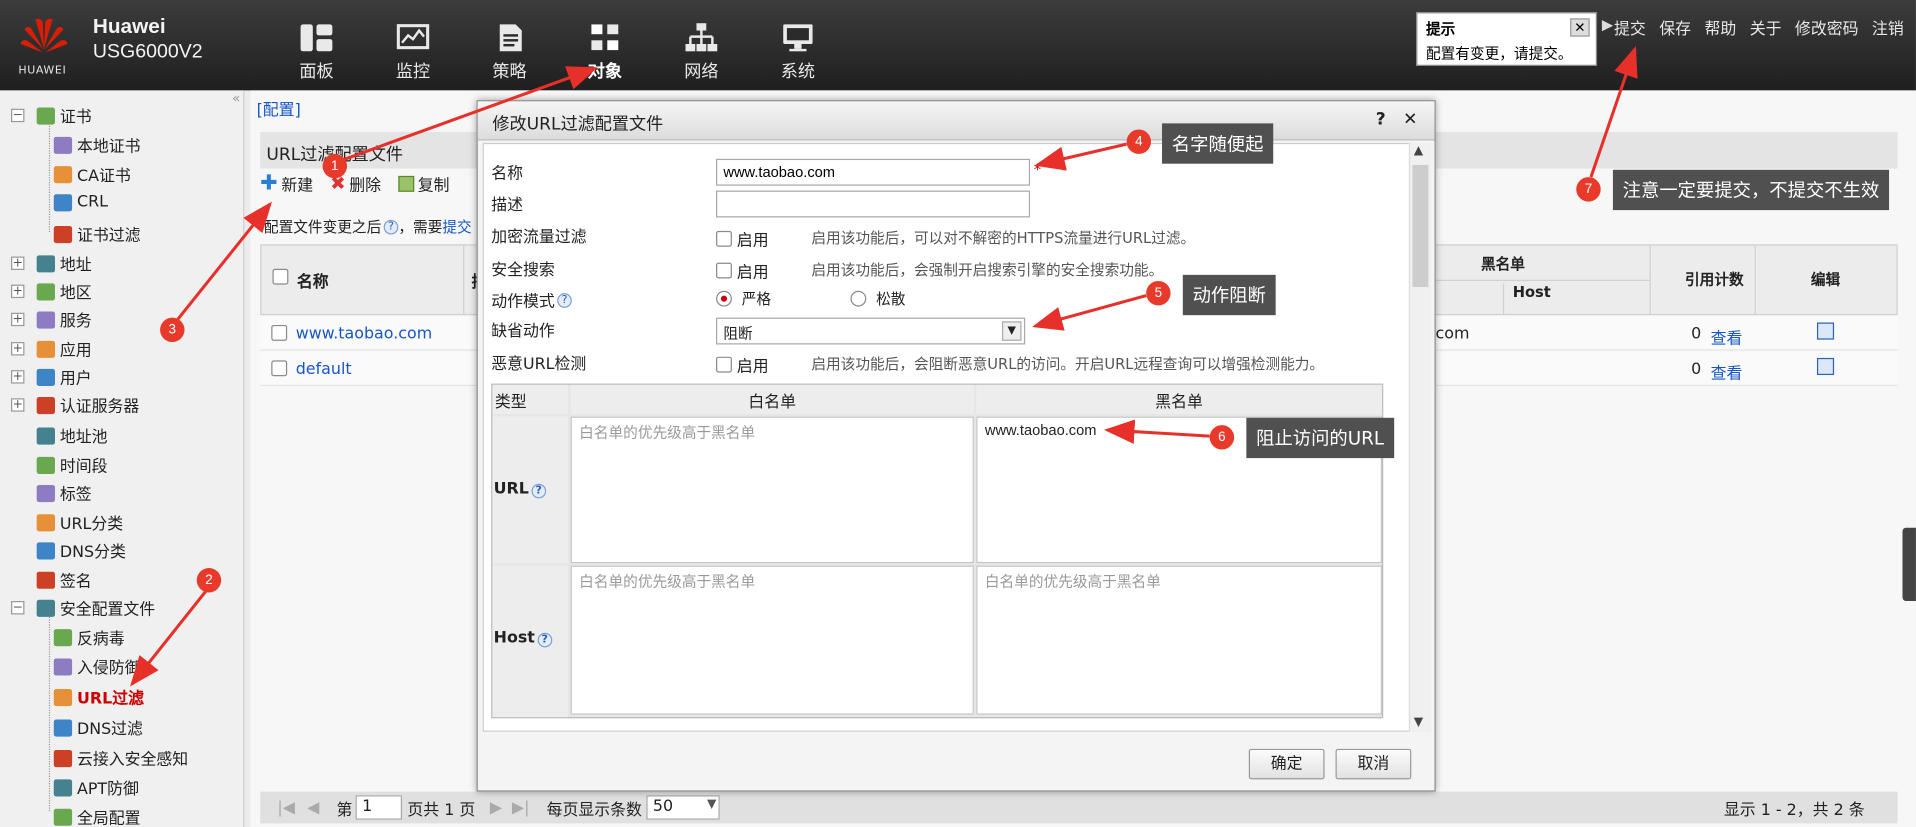 The width and height of the screenshot is (1916, 827). I want to click on annotation-badge-4: 4, so click(1139, 141).